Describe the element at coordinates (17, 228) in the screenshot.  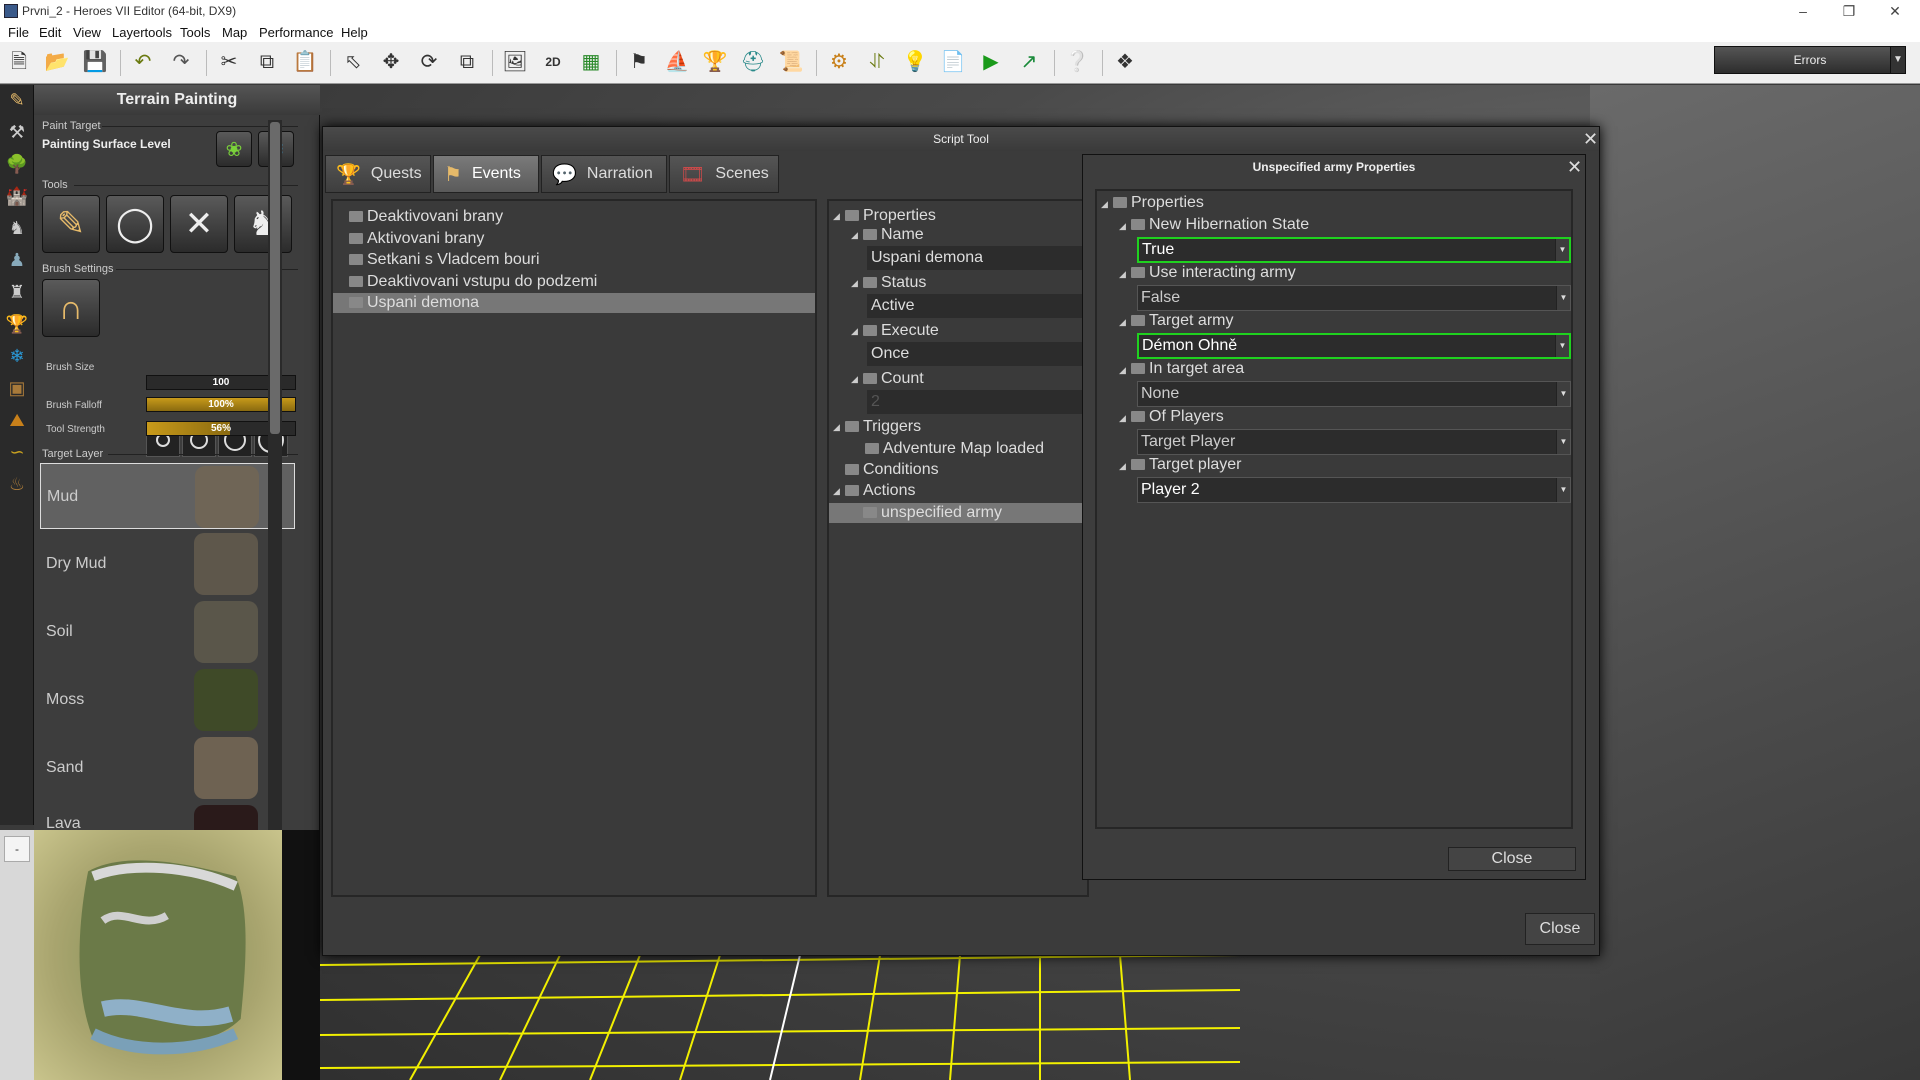
I see `unit-icon: ♞` at that location.